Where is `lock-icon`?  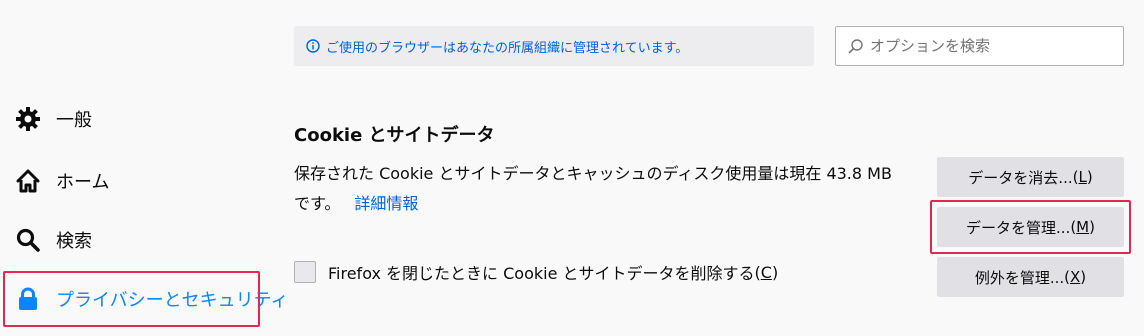 lock-icon is located at coordinates (28, 299).